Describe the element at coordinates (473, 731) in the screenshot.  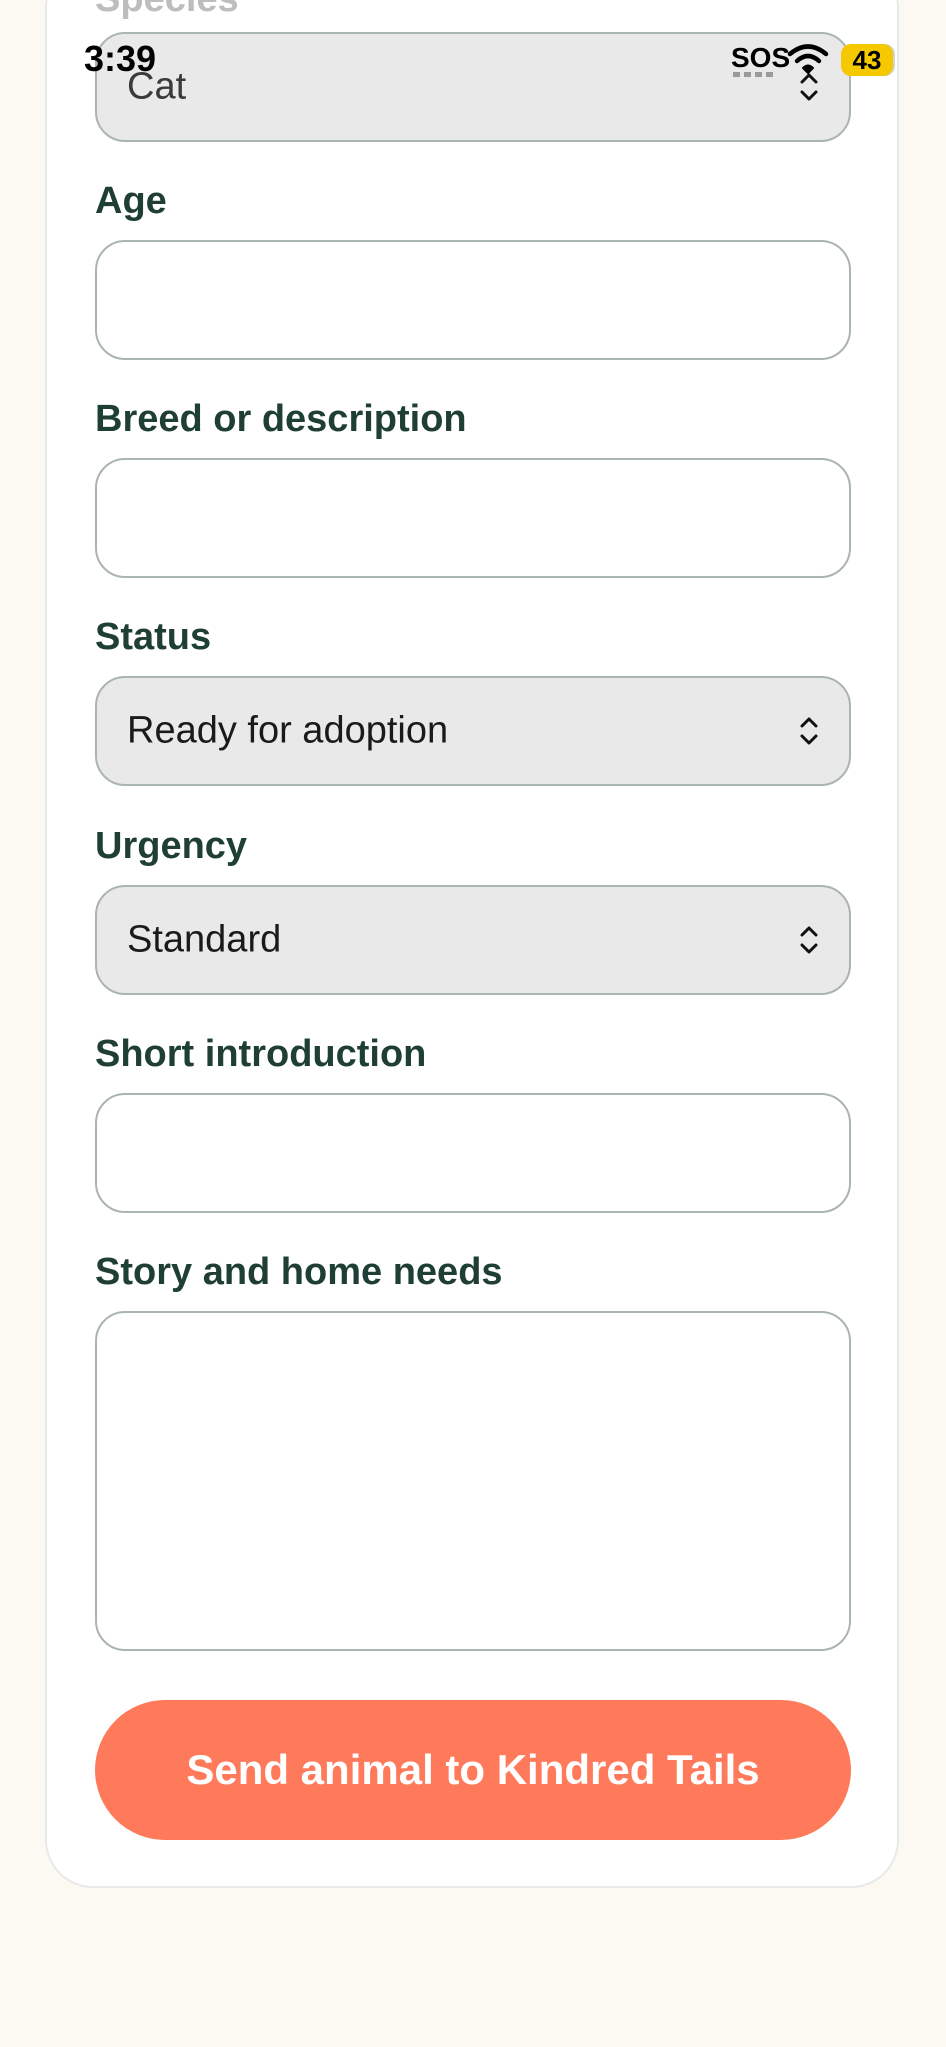
I see `status-select: Ready for adoption` at that location.